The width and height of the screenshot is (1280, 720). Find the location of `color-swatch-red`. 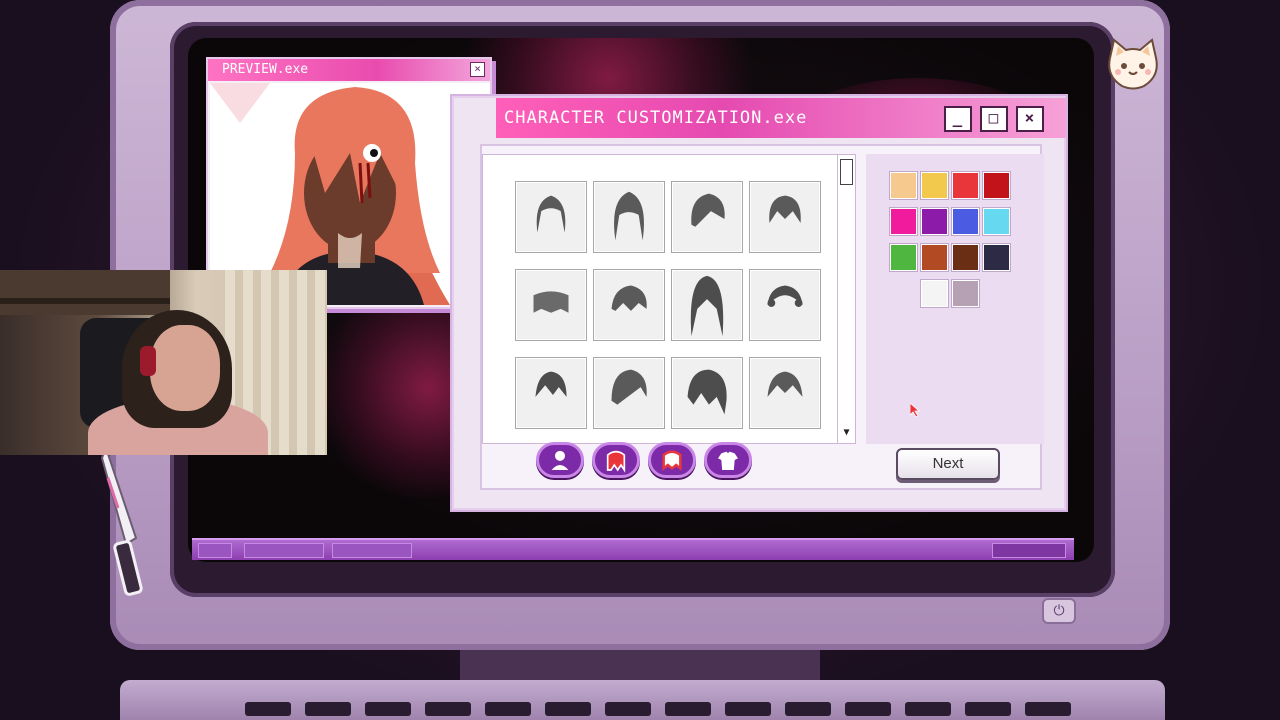

color-swatch-red is located at coordinates (965, 185).